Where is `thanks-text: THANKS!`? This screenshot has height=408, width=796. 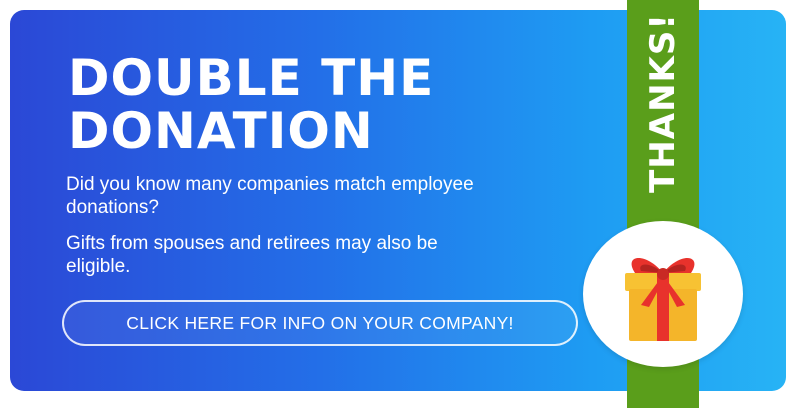
thanks-text: THANKS! is located at coordinates (663, 102).